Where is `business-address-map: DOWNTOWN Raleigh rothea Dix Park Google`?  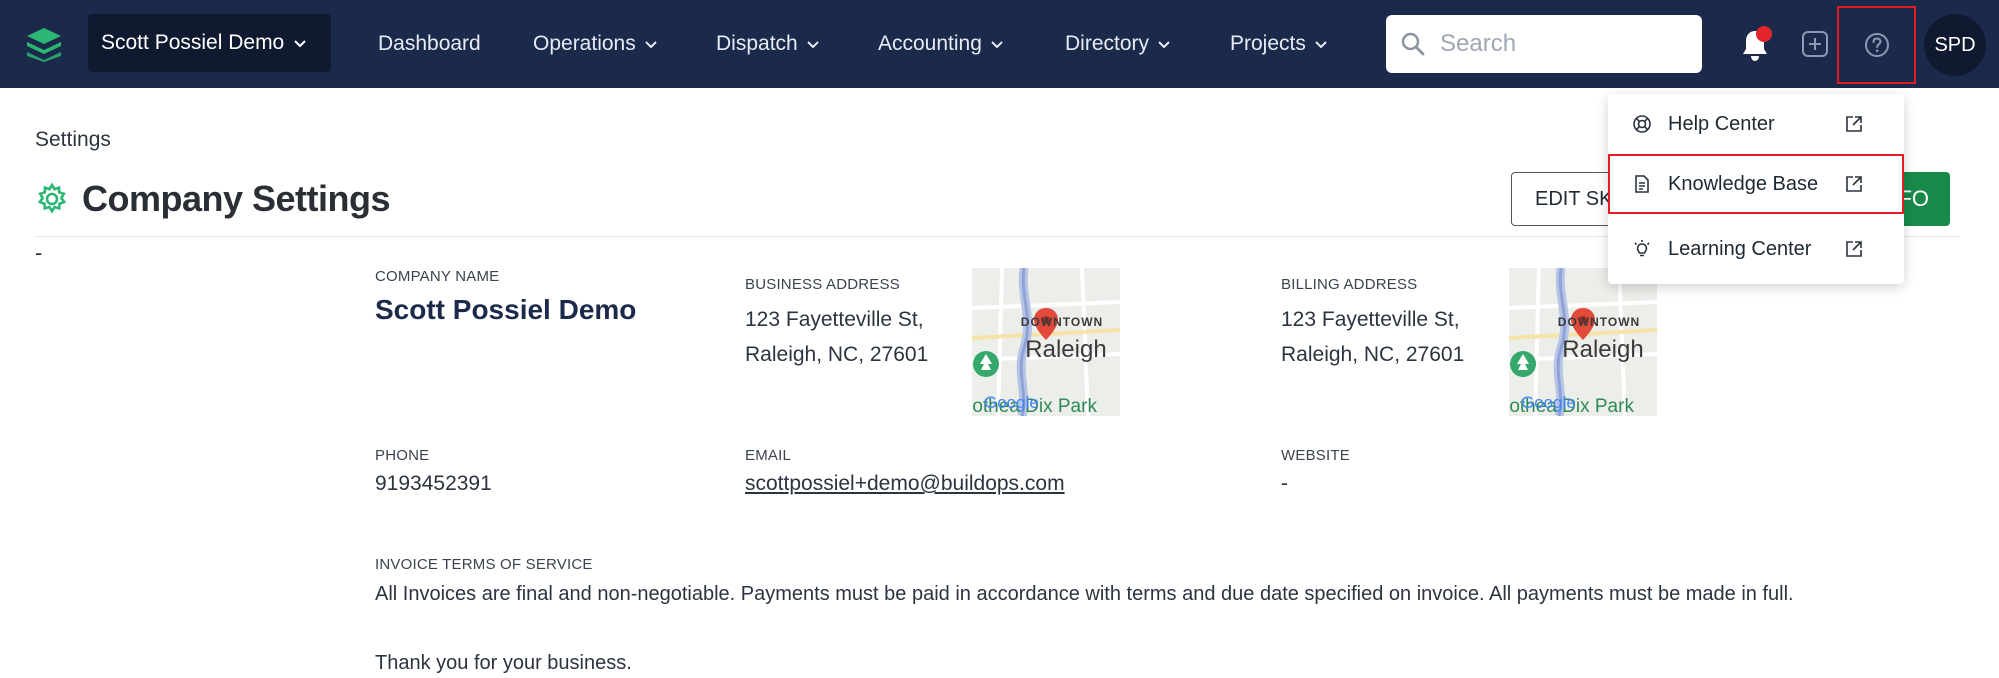 business-address-map: DOWNTOWN Raleigh rothea Dix Park Google is located at coordinates (1046, 342).